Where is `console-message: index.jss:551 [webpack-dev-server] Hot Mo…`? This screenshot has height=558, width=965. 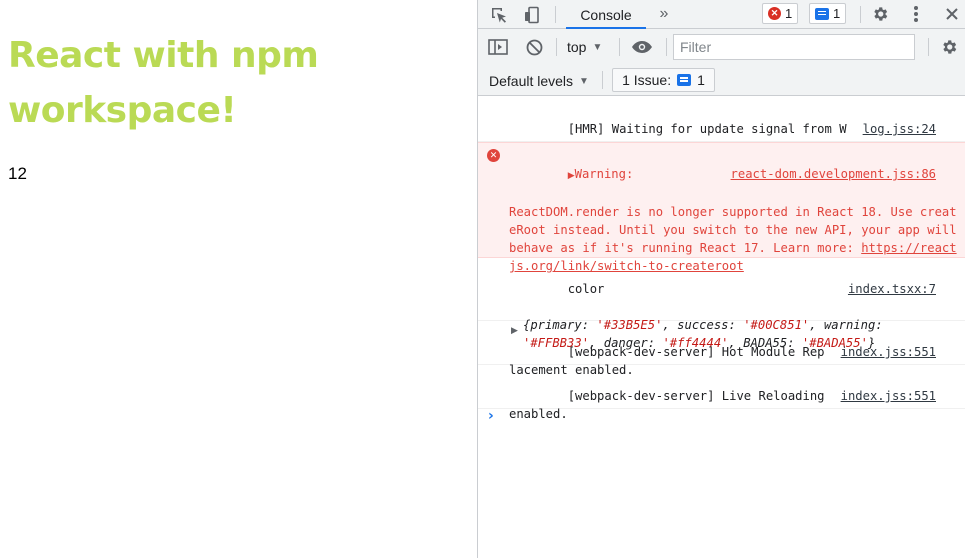 console-message: index.jss:551 [webpack-dev-server] Hot Mo… is located at coordinates (721, 349).